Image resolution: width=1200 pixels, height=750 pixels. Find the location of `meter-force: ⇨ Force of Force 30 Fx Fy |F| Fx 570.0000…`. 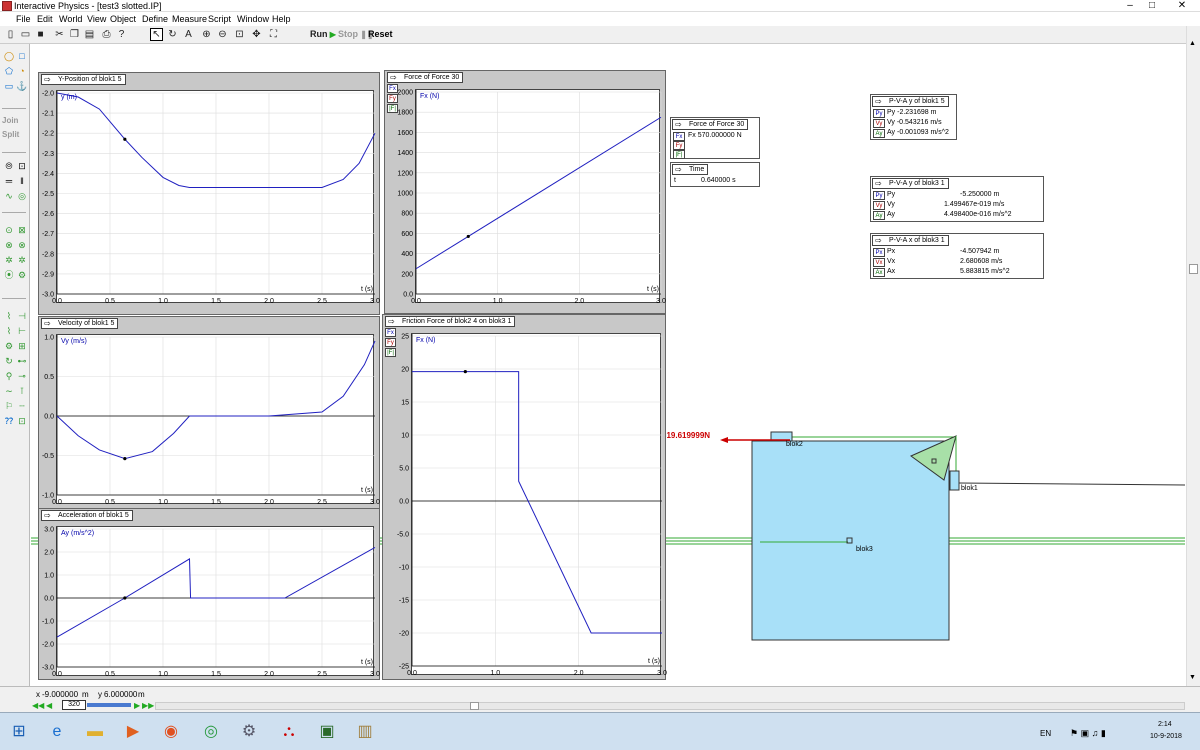

meter-force: ⇨ Force of Force 30 Fx Fy |F| Fx 570.0000… is located at coordinates (715, 138).